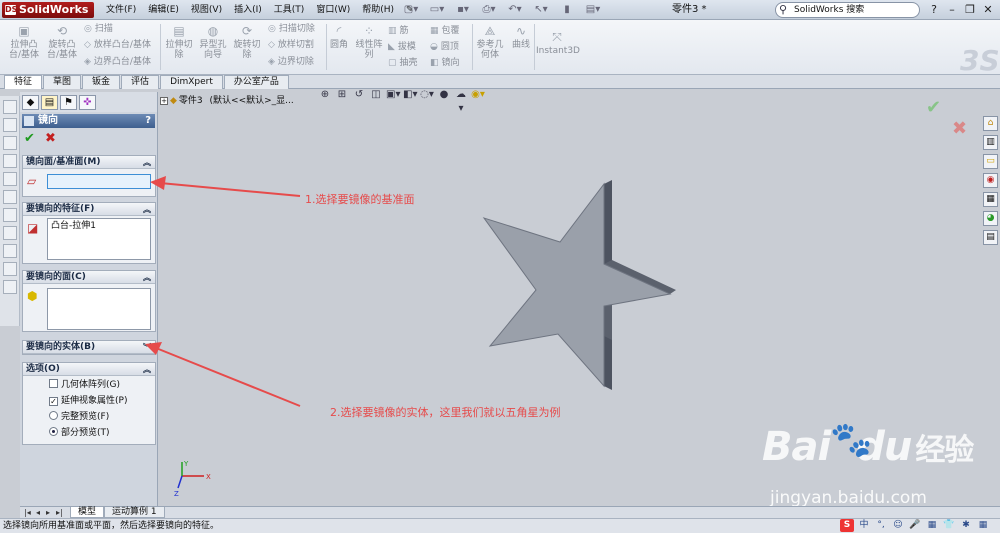 The image size is (1000, 533). What do you see at coordinates (848, 498) in the screenshot?
I see `watermark-url: jingyan.baidu.com` at bounding box center [848, 498].